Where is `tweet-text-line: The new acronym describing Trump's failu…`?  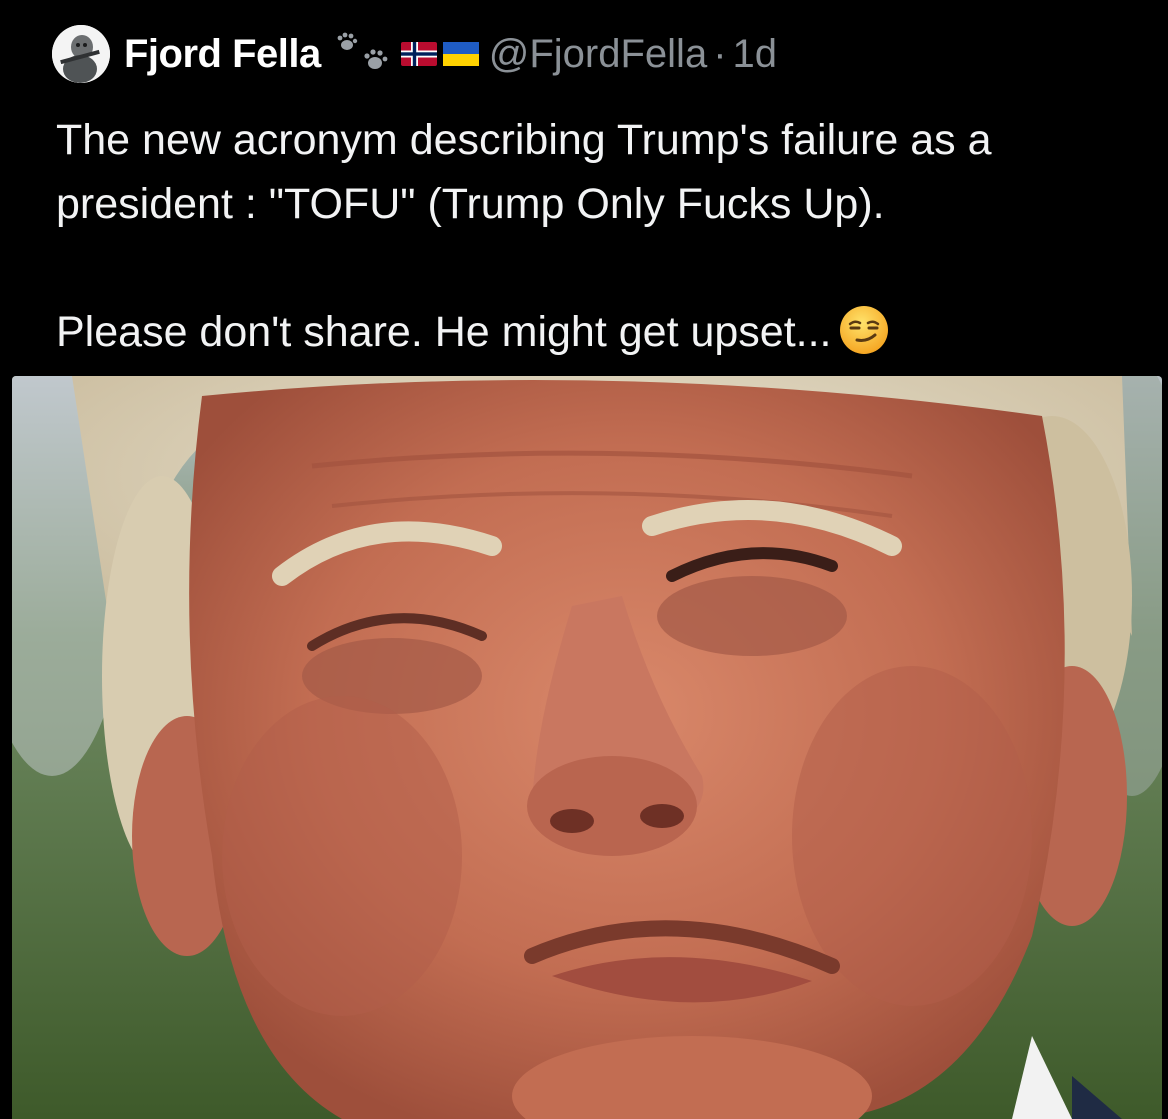
tweet-text-line: The new acronym describing Trump's failu… is located at coordinates (524, 140).